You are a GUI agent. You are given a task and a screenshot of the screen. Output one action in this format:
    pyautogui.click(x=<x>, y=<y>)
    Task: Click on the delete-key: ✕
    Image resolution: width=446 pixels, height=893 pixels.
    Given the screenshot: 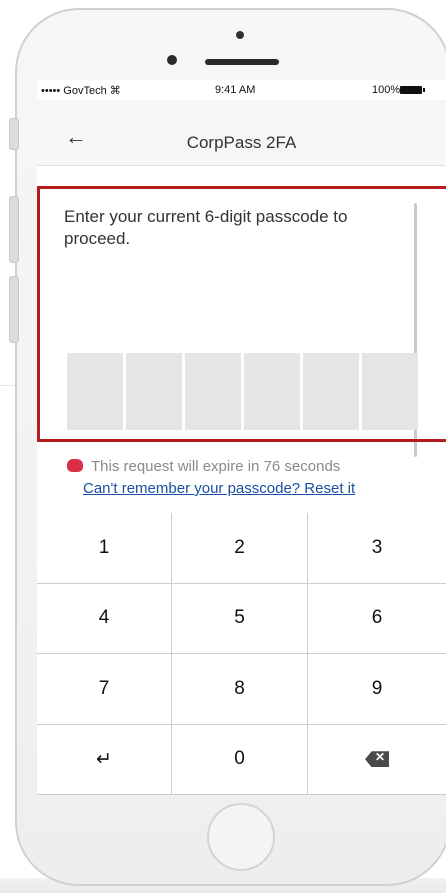 What is the action you would take?
    pyautogui.click(x=377, y=759)
    